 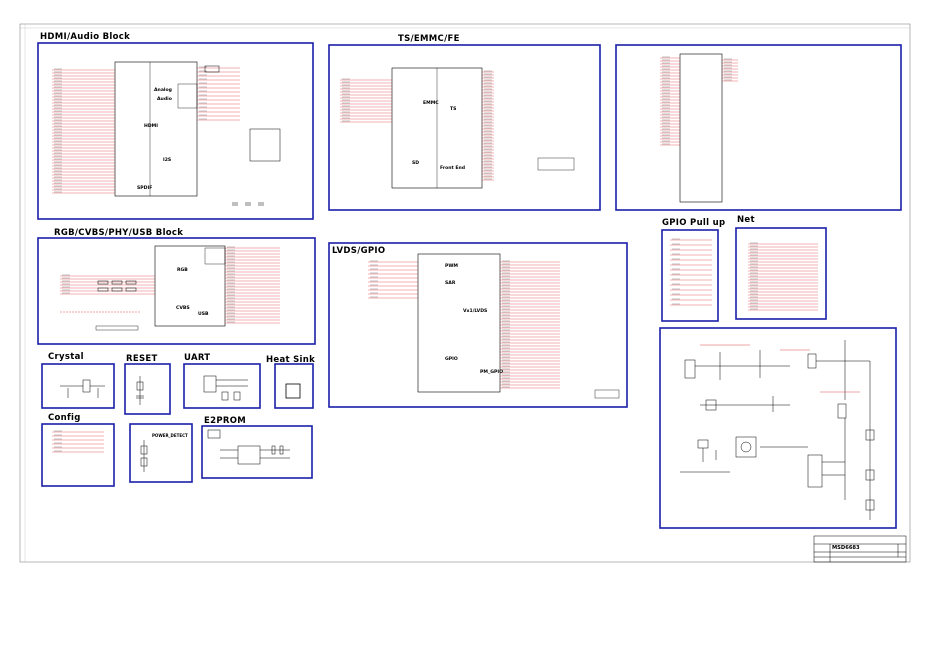 What do you see at coordinates (846, 548) in the screenshot?
I see `title-block-part: MSD6683` at bounding box center [846, 548].